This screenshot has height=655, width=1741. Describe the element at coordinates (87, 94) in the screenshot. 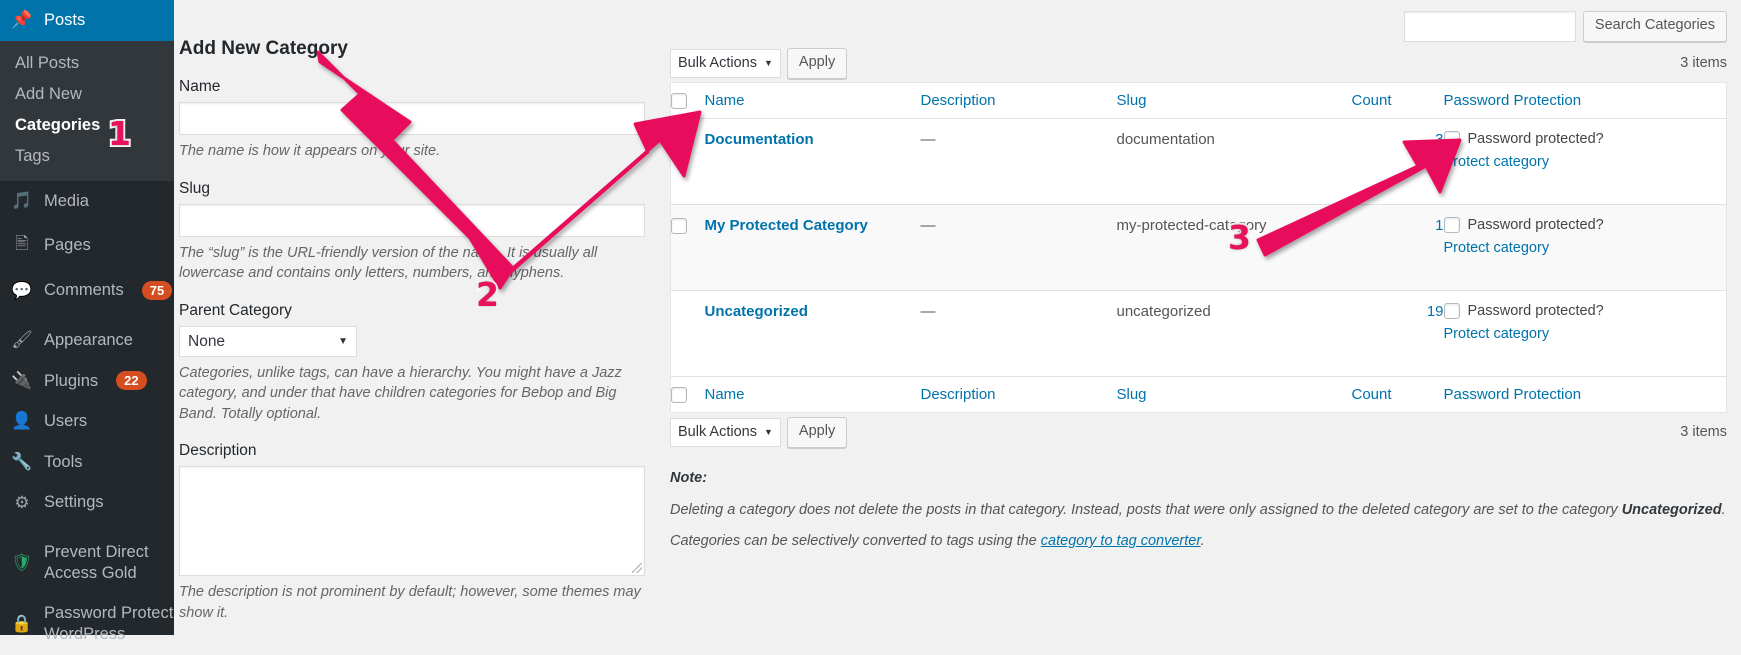

I see `sidebar-item-add-new: Add New` at that location.